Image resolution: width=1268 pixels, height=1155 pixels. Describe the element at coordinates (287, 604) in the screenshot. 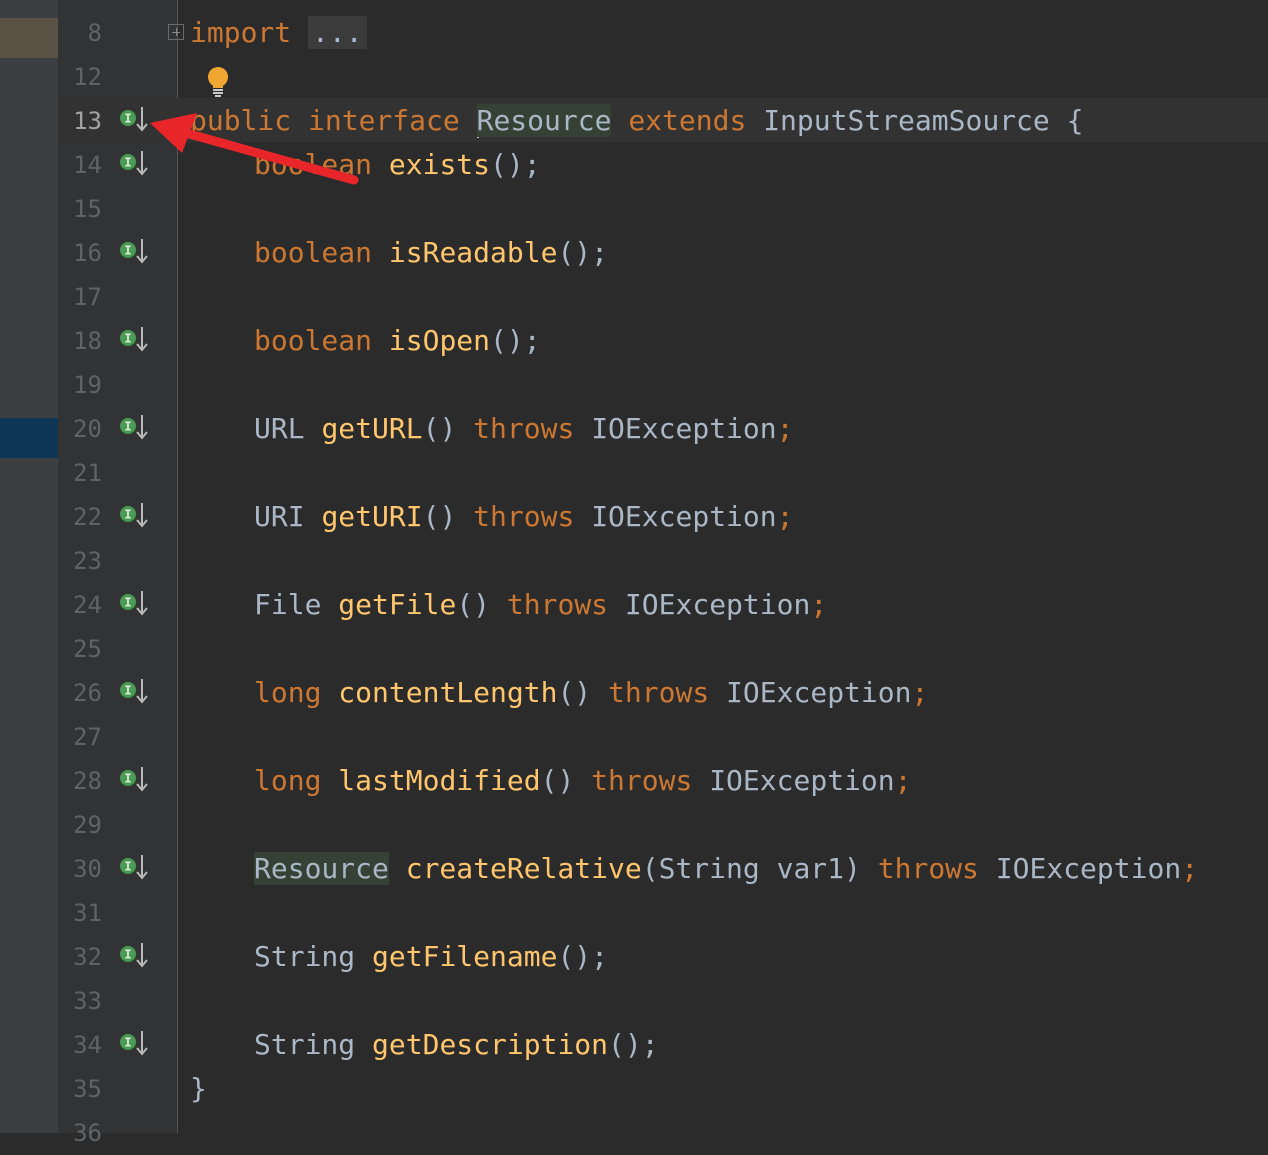

I see `type-ref: File` at that location.